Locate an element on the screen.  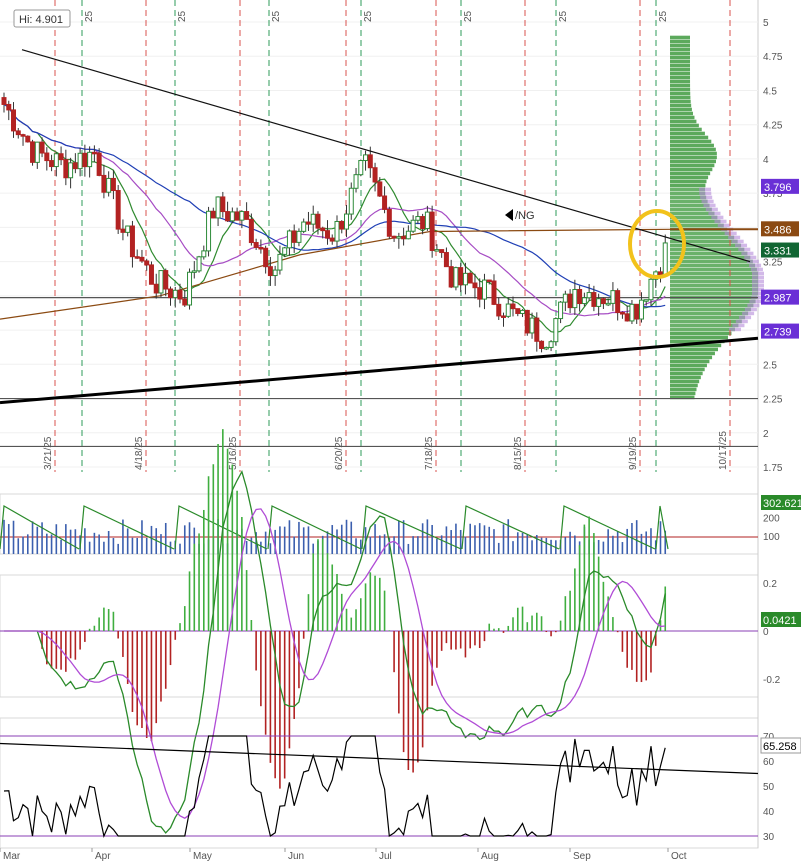
y-tick-label: 4.75 is located at coordinates (773, 57).